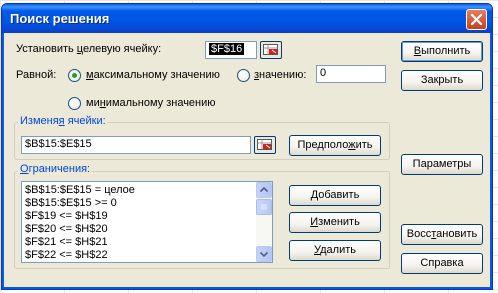 Image resolution: width=498 pixels, height=293 pixels. Describe the element at coordinates (66, 216) in the screenshot. I see `constraint-item: $F$19 <= $H$19` at that location.